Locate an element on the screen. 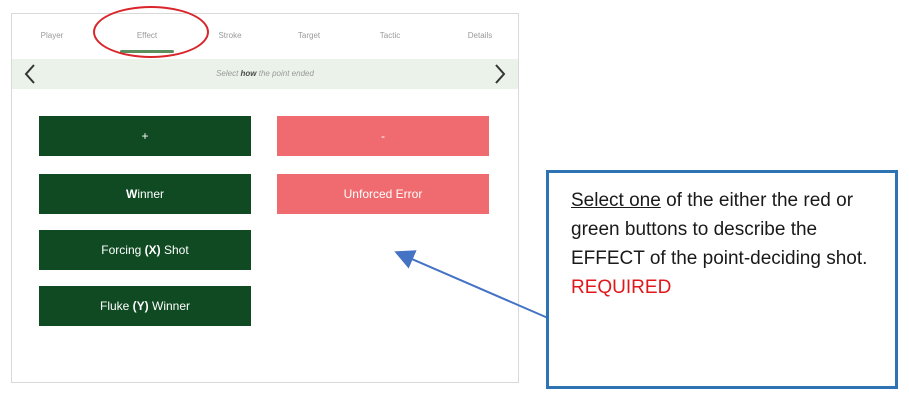  tab-stroke: Stroke is located at coordinates (230, 35).